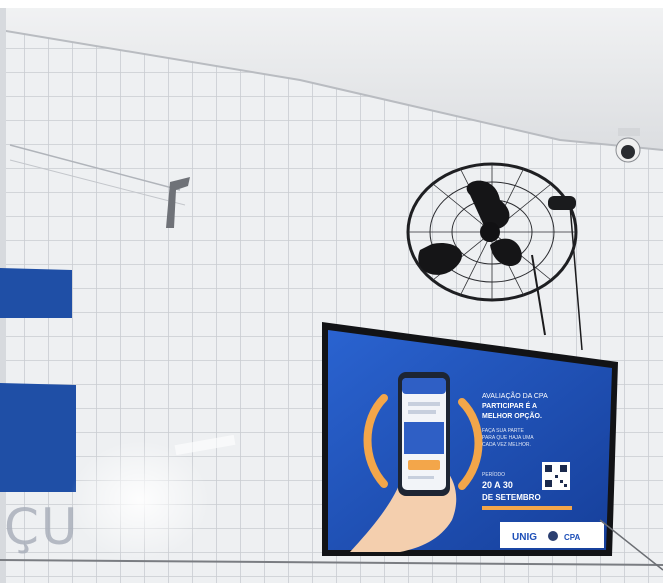  Describe the element at coordinates (36, 293) in the screenshot. I see `wall-sign-upper` at that location.